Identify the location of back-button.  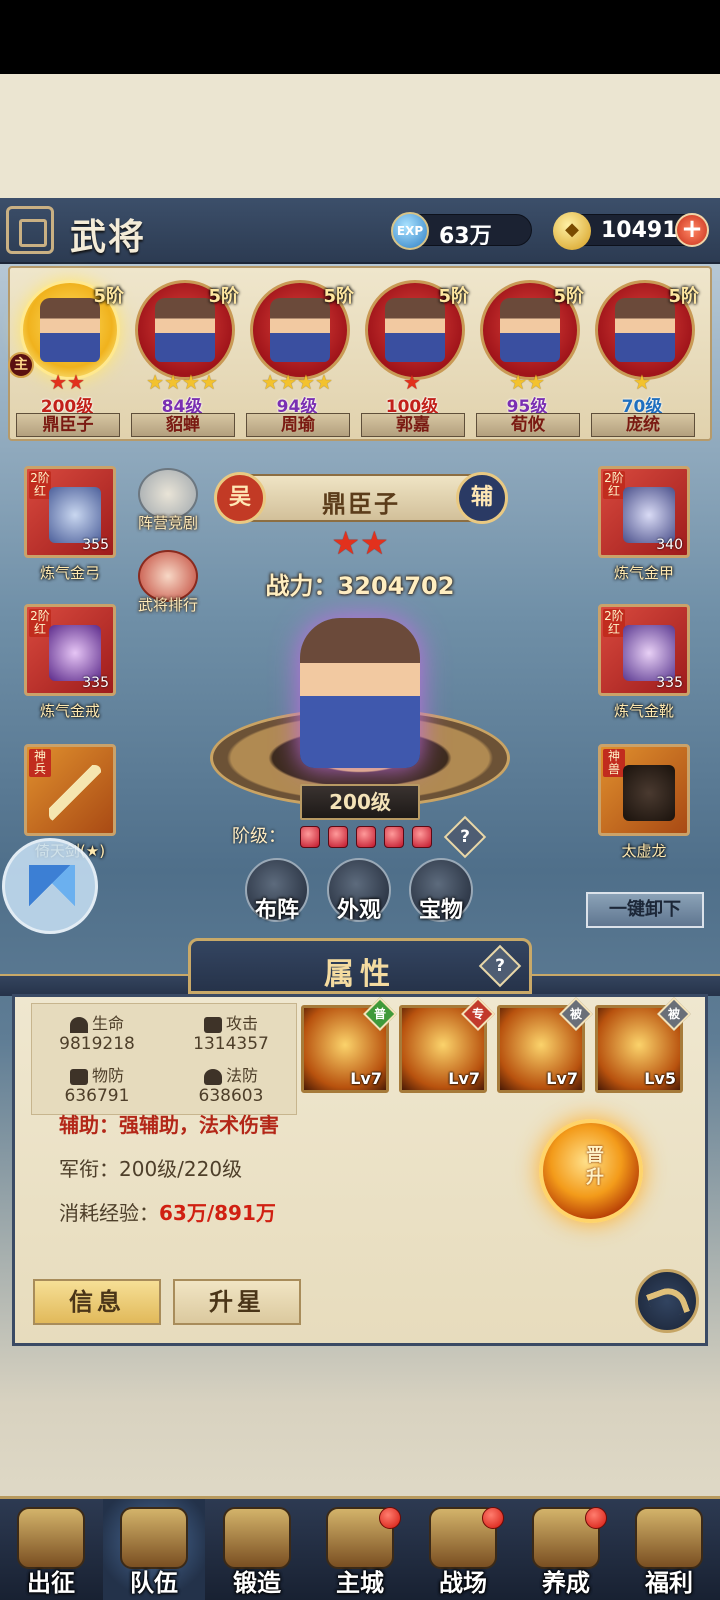
(667, 1301).